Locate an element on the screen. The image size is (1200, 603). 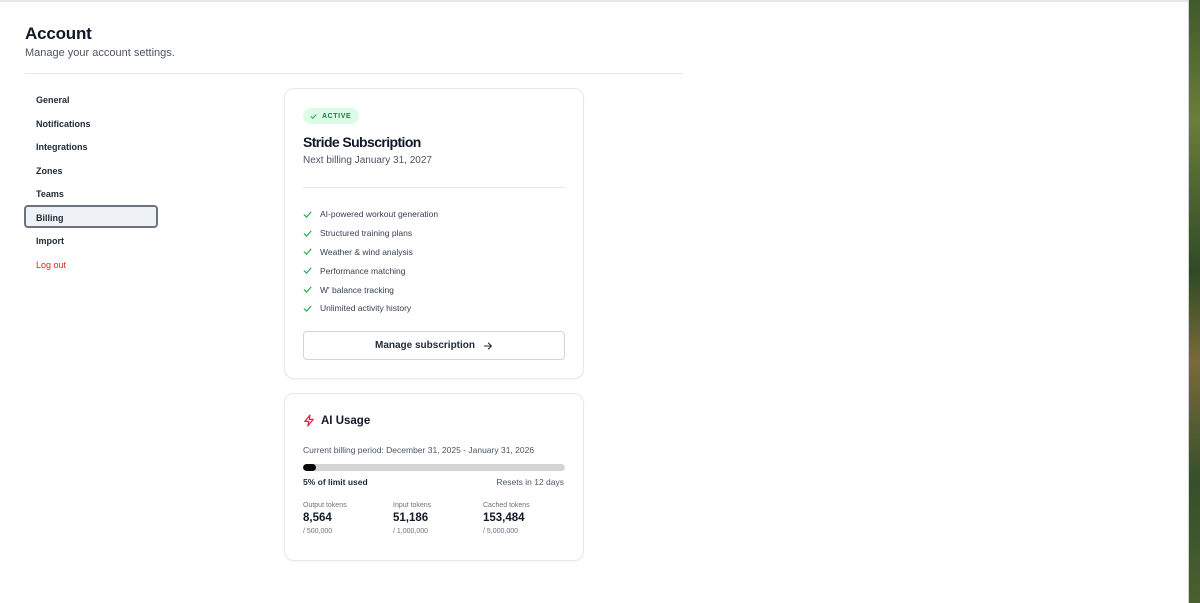
feature-label: Unlimited activity history is located at coordinates (366, 308).